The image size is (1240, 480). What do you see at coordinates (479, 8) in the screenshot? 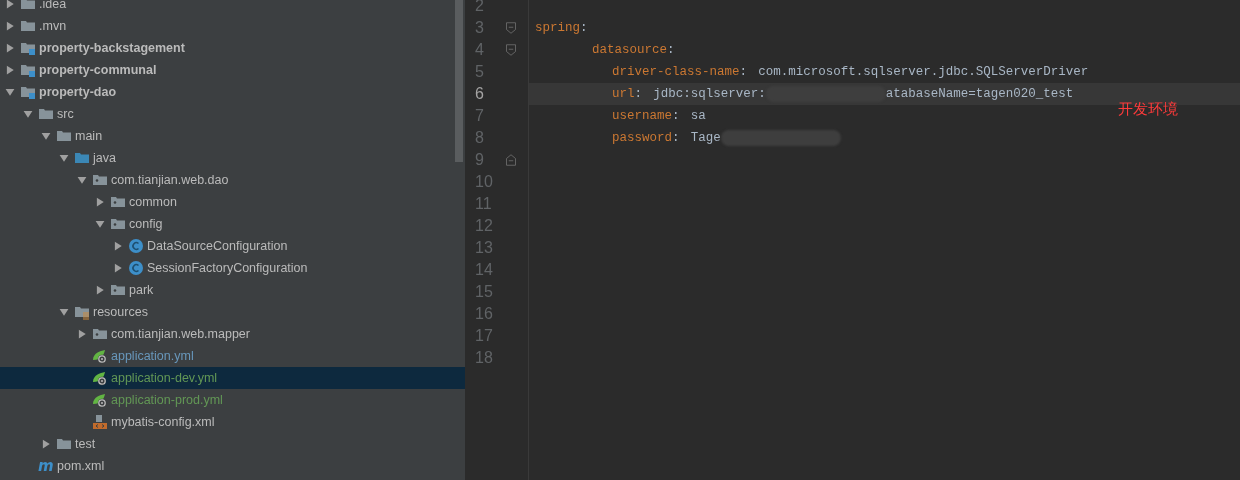
I see `line-number: 2` at bounding box center [479, 8].